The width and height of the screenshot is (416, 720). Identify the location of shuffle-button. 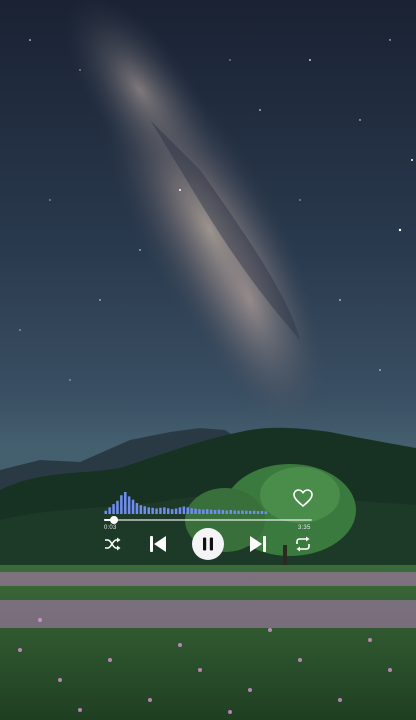
(113, 544).